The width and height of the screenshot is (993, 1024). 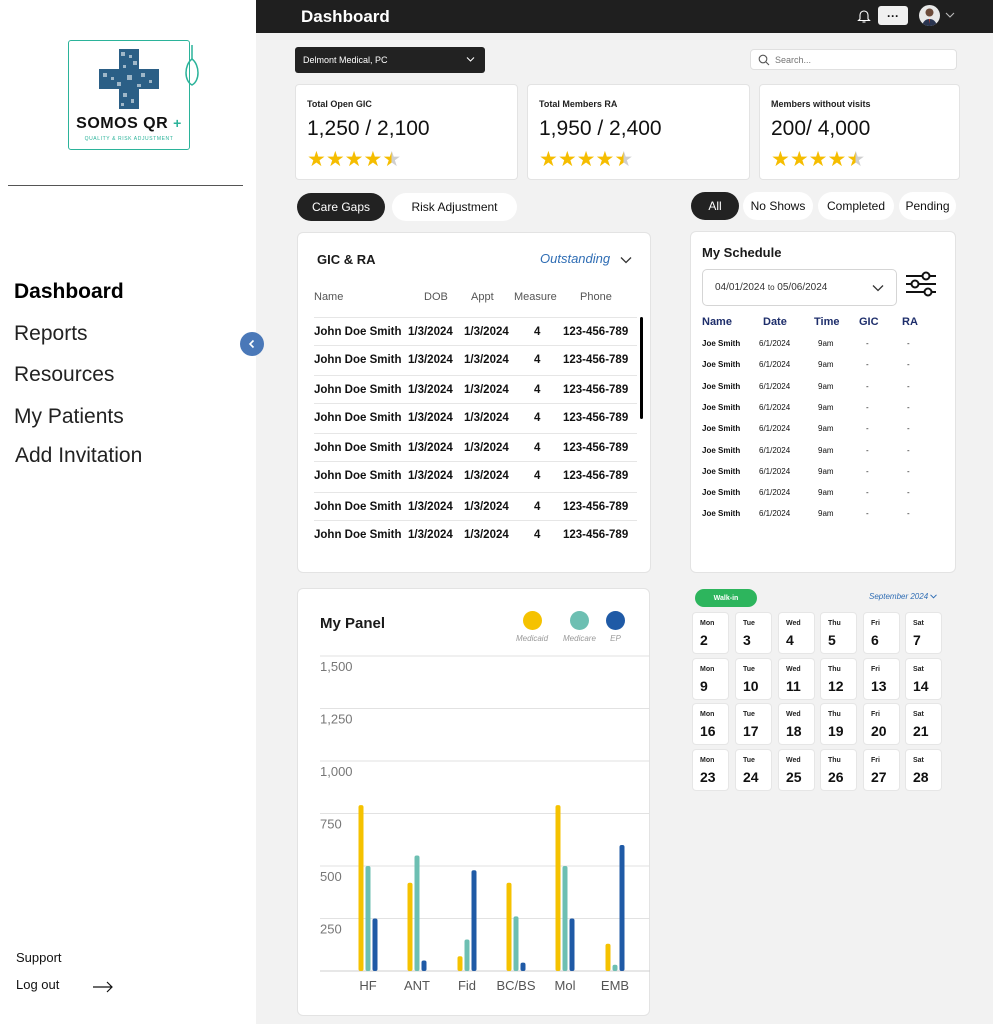 I want to click on legend-medicare: Medicare, so click(x=579, y=627).